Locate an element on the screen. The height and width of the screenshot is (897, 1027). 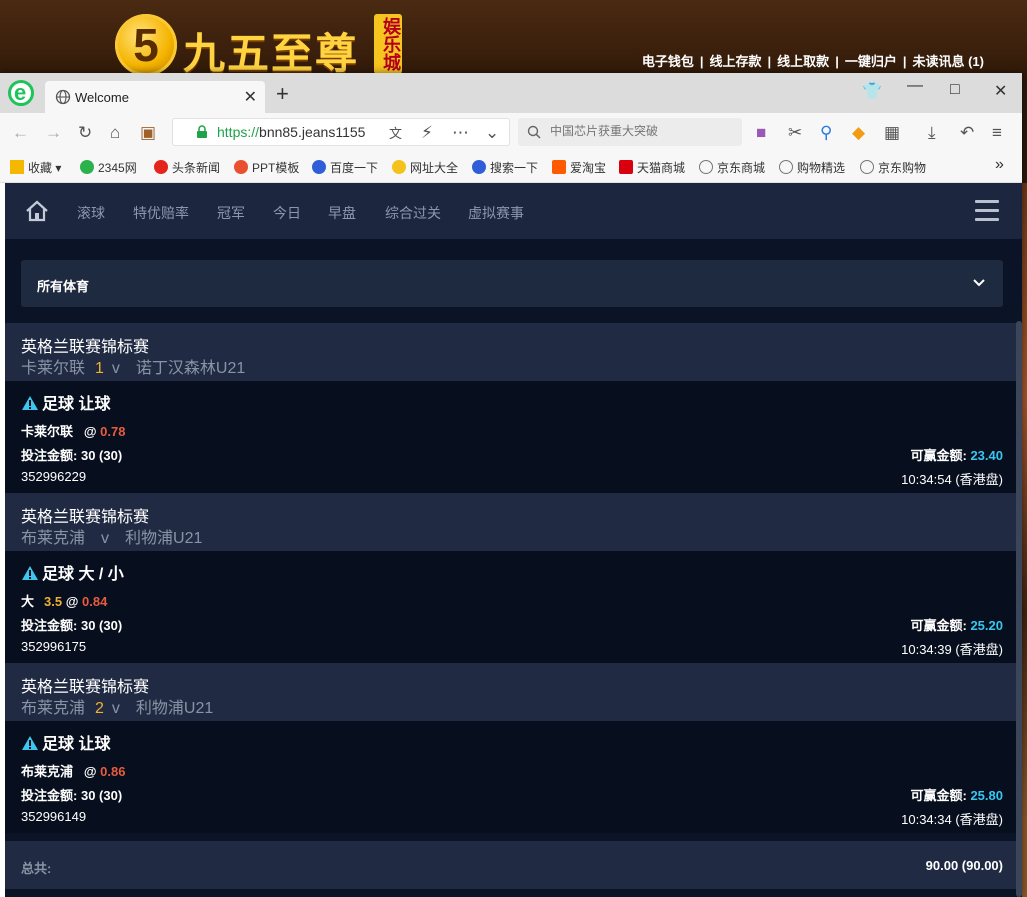
home-page-icon: ⌂ is located at coordinates (115, 133).